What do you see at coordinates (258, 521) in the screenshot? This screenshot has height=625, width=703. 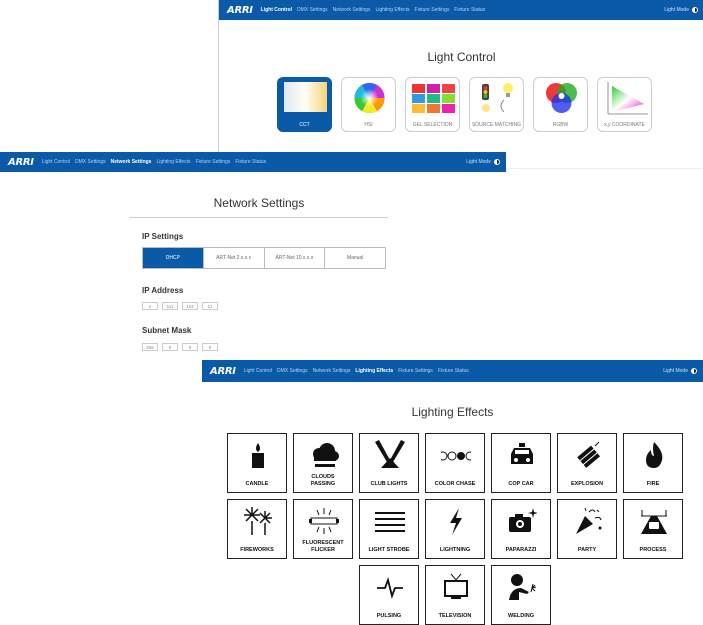 I see `fireworks-icon` at bounding box center [258, 521].